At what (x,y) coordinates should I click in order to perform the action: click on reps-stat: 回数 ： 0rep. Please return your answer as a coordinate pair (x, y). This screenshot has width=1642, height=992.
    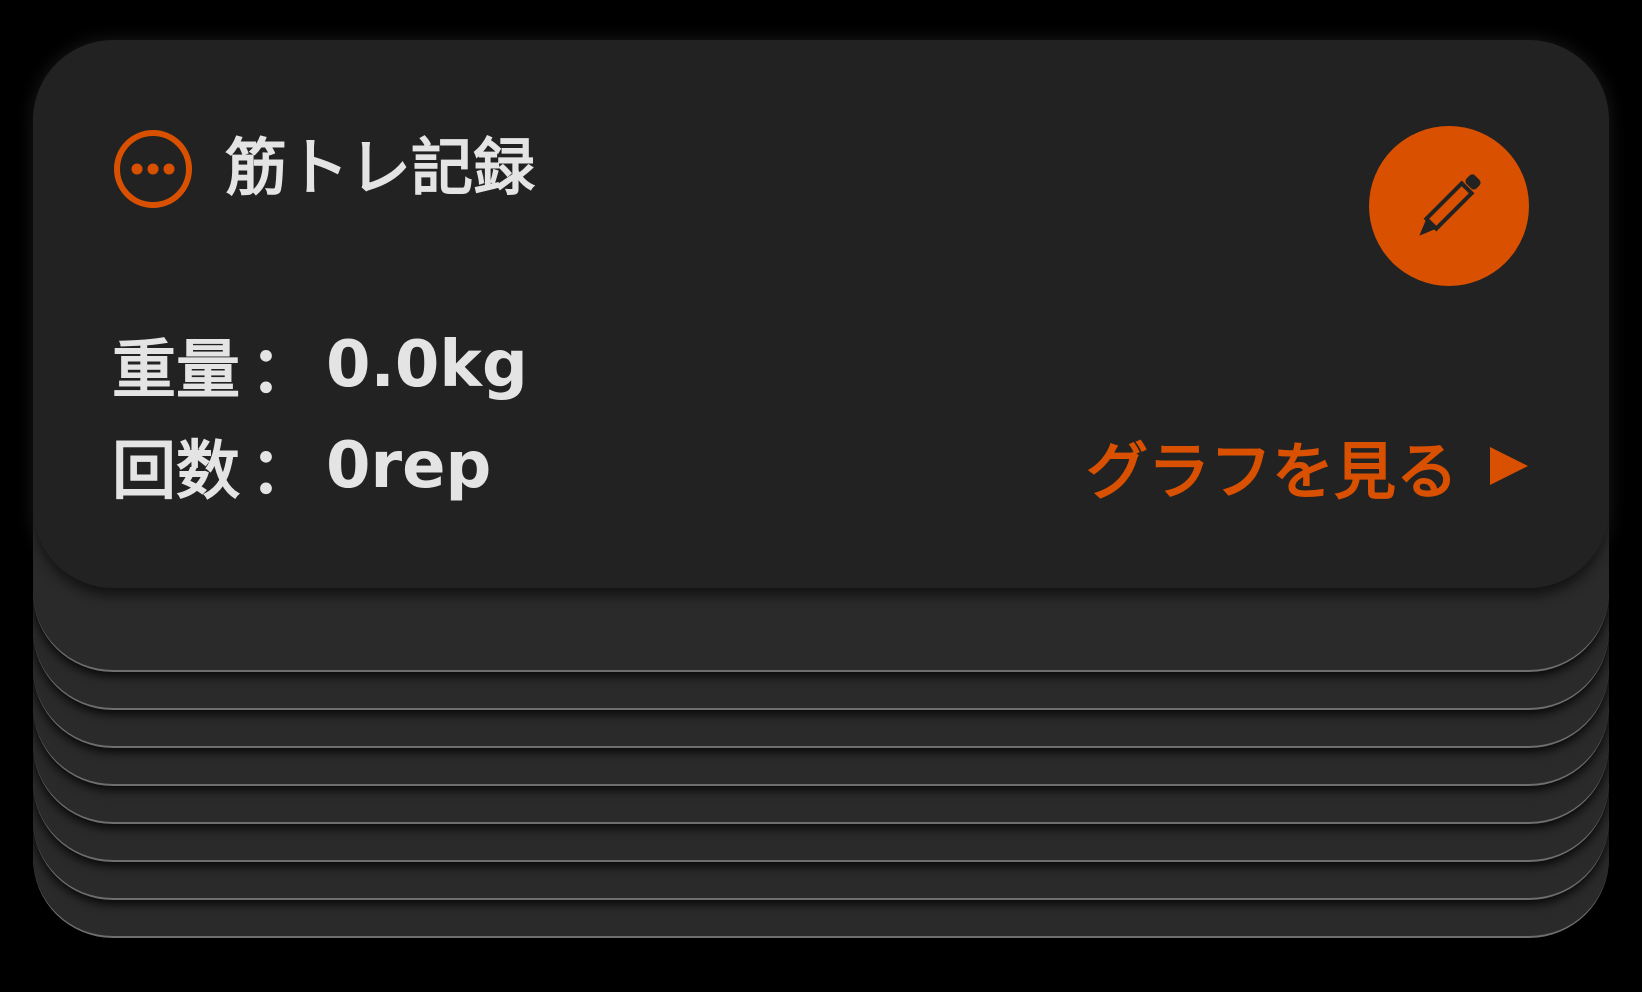
    Looking at the image, I should click on (302, 466).